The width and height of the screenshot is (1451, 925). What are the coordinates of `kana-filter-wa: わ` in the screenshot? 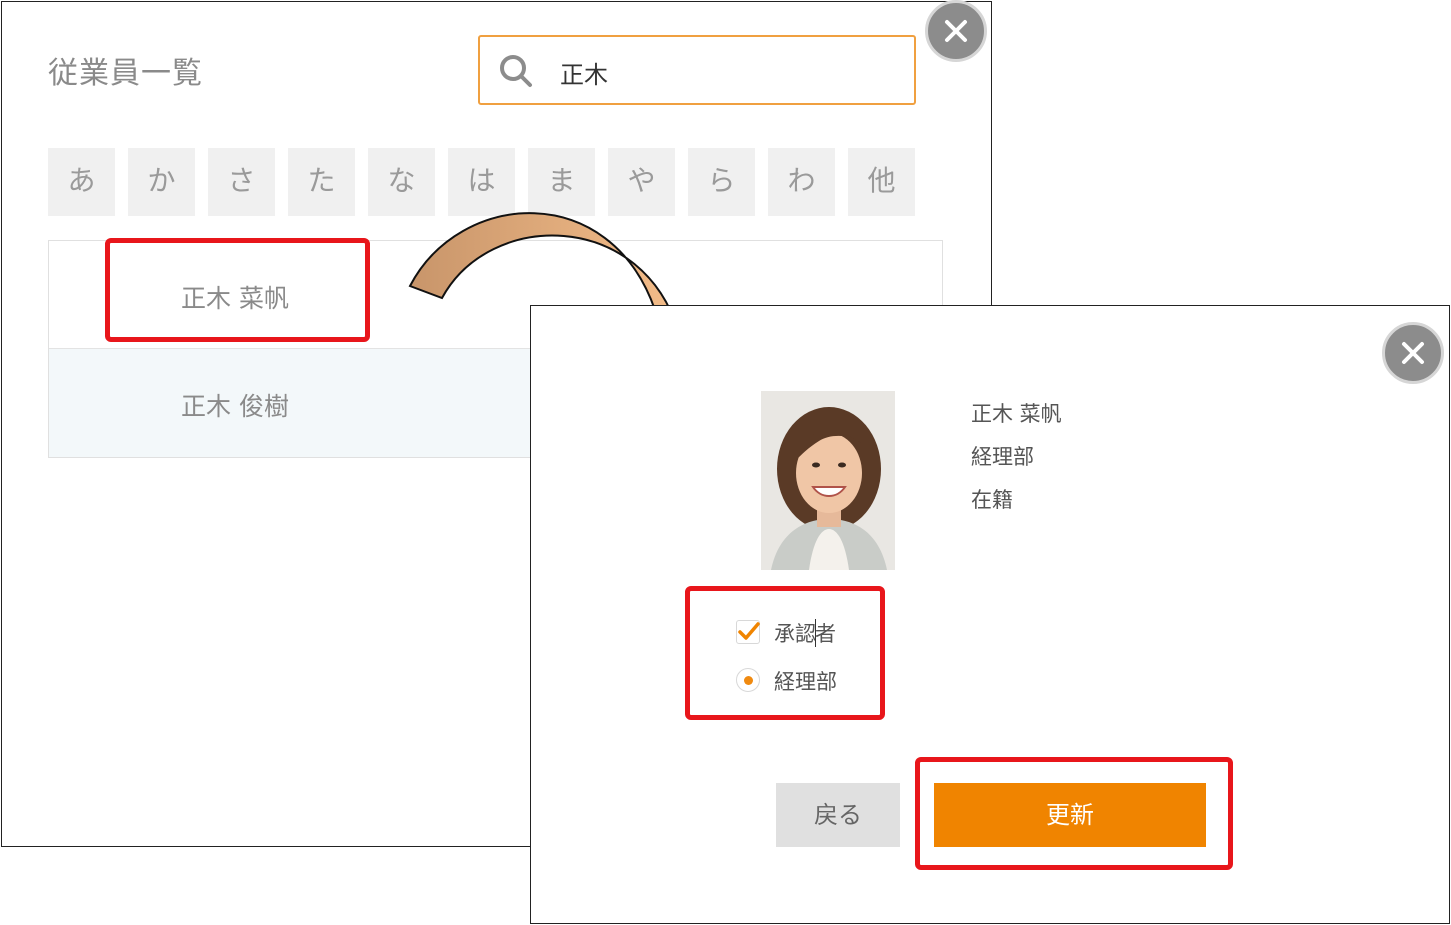 It's located at (801, 182).